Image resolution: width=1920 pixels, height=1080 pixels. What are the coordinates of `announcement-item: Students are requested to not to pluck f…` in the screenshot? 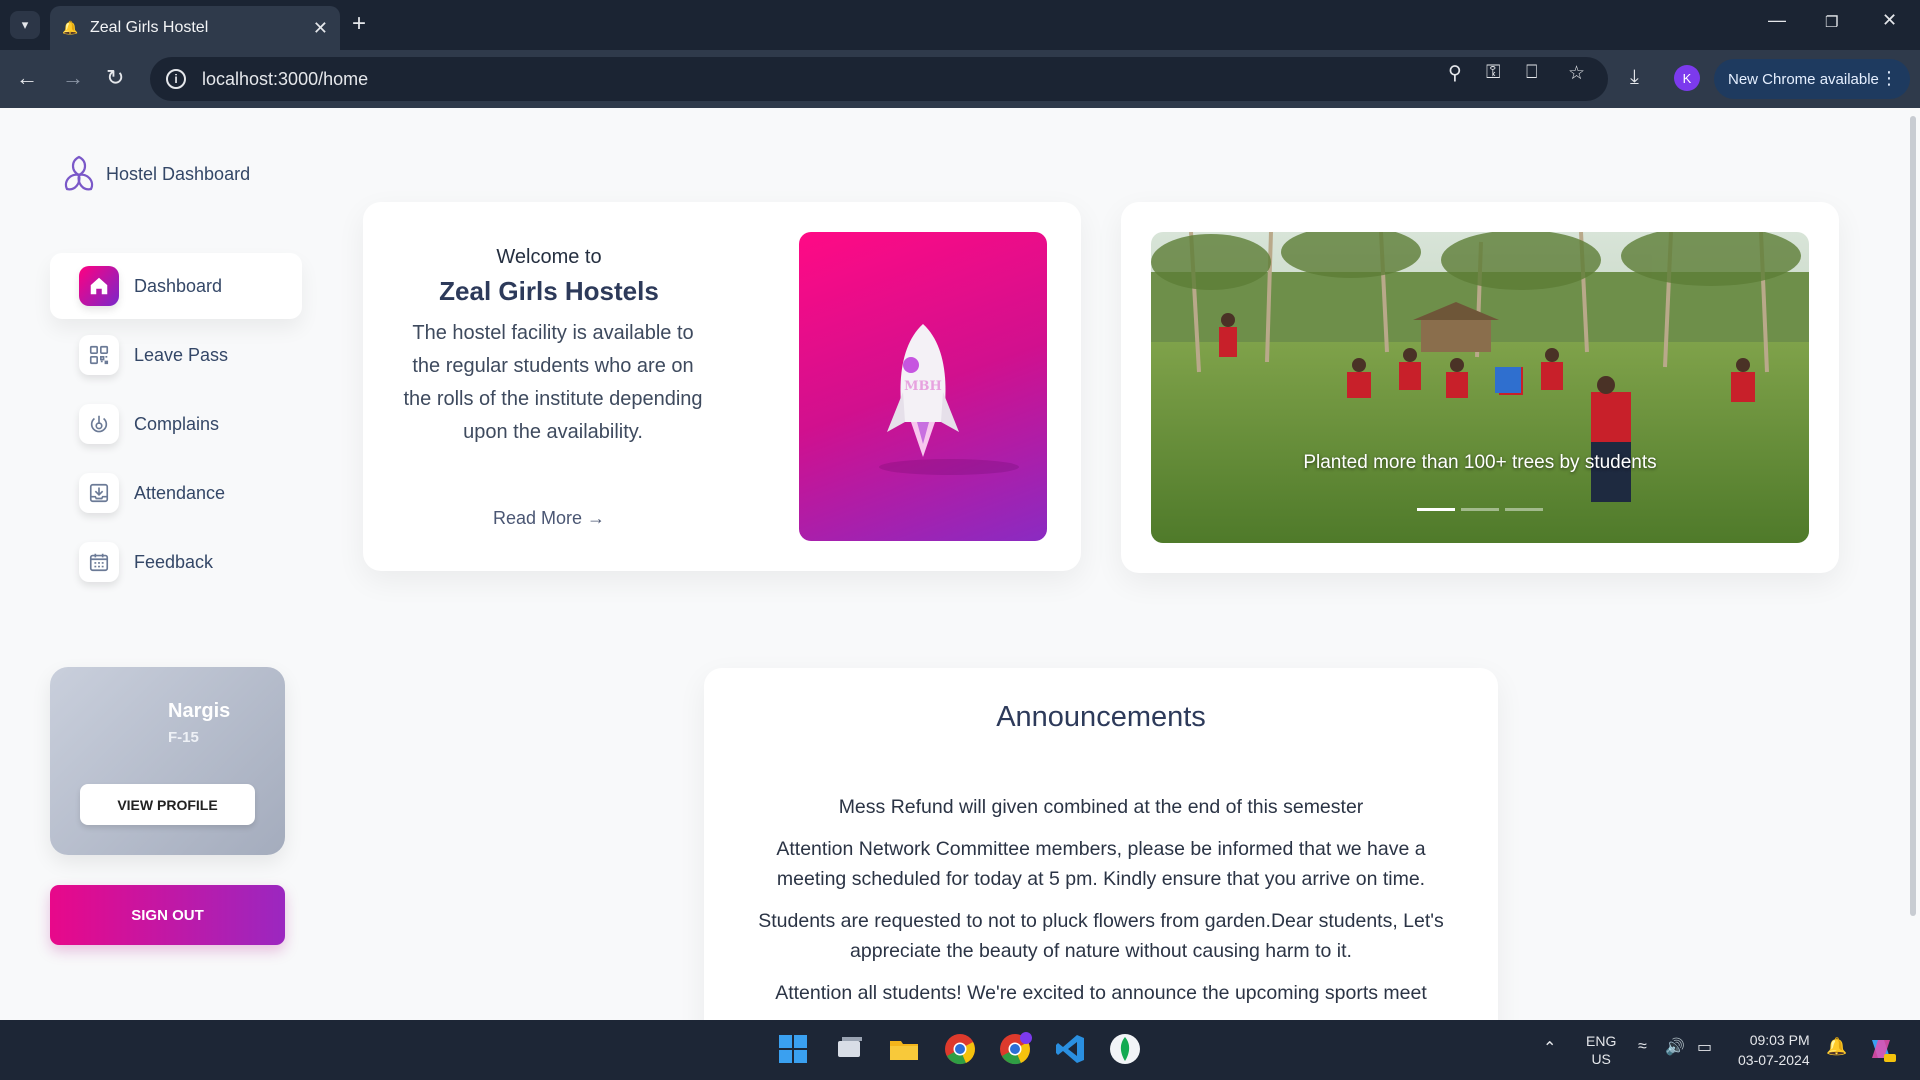 It's located at (1101, 936).